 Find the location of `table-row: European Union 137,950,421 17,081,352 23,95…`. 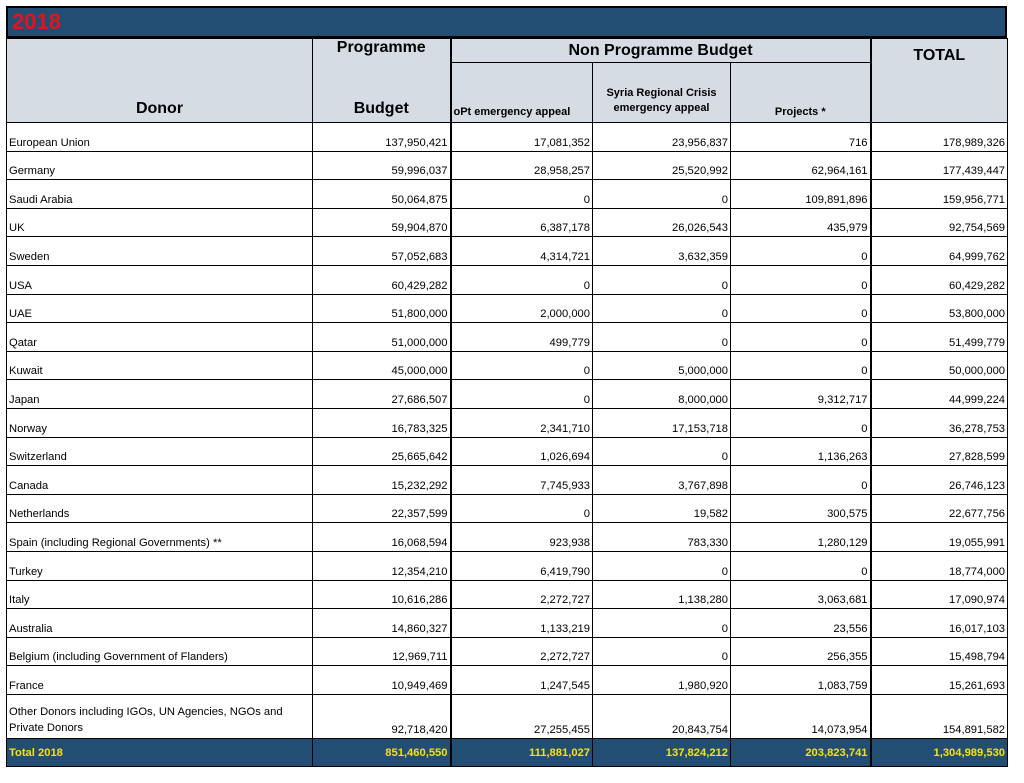

table-row: European Union 137,950,421 17,081,352 23,95… is located at coordinates (507, 137).